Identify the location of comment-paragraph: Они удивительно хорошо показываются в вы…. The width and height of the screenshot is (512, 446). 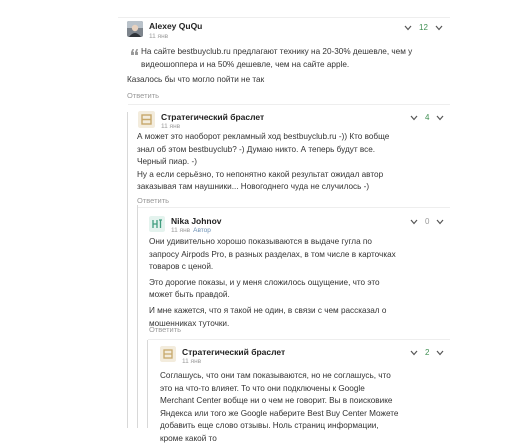
(272, 254).